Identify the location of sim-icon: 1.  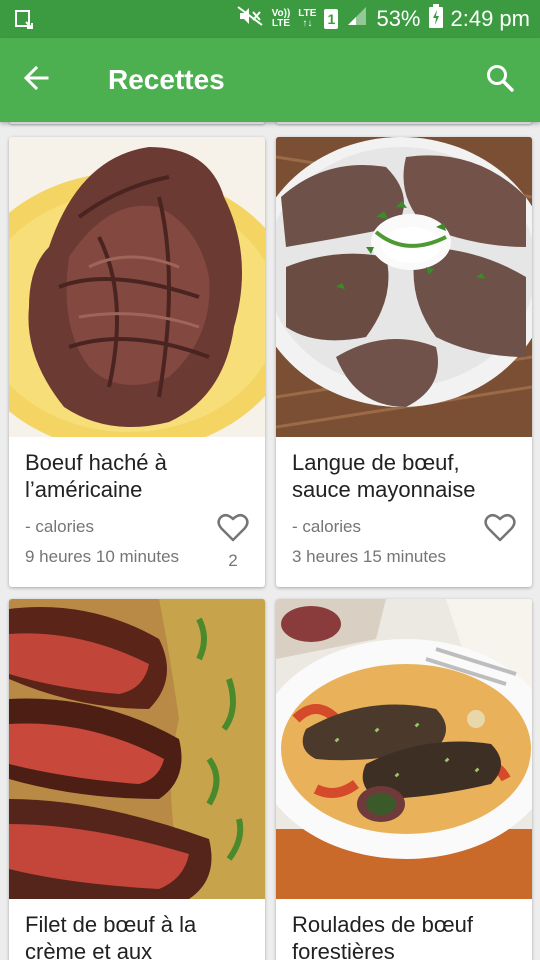
(331, 19).